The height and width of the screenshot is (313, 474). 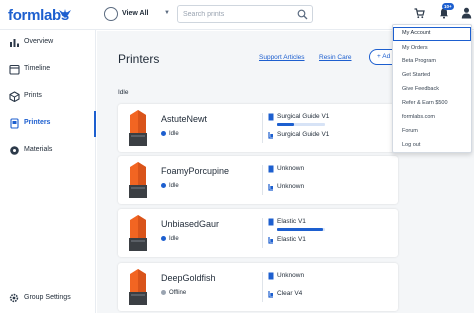 I want to click on search-icon, so click(x=302, y=14).